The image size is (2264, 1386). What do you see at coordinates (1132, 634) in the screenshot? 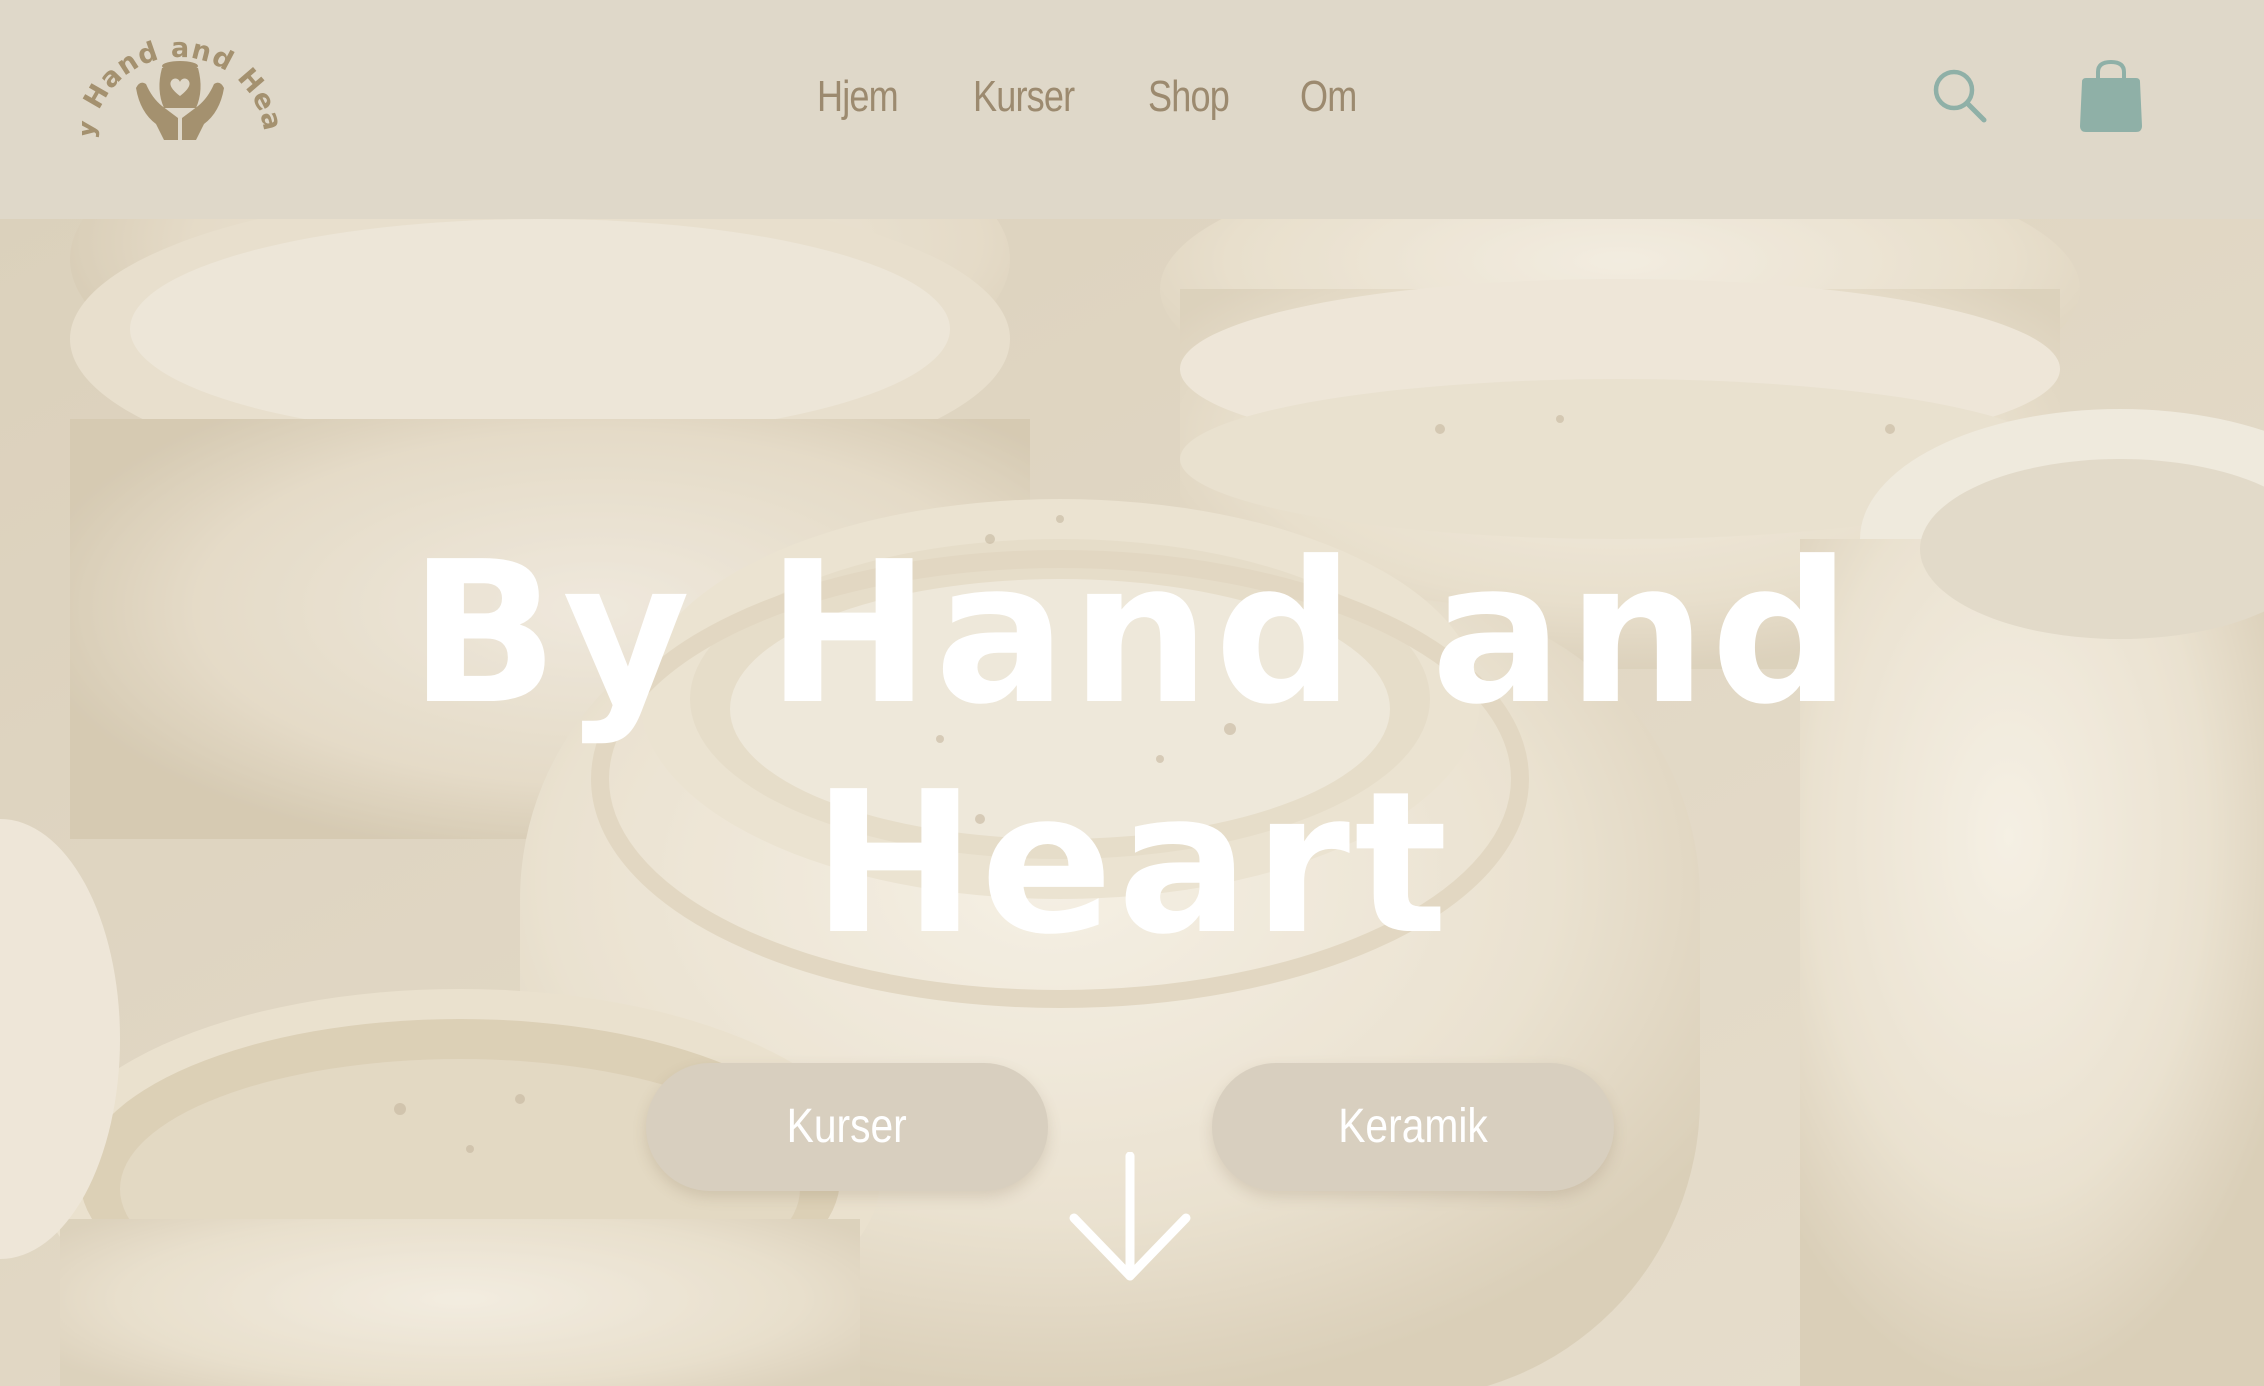
I see `hero-title-line1: By Hand and` at bounding box center [1132, 634].